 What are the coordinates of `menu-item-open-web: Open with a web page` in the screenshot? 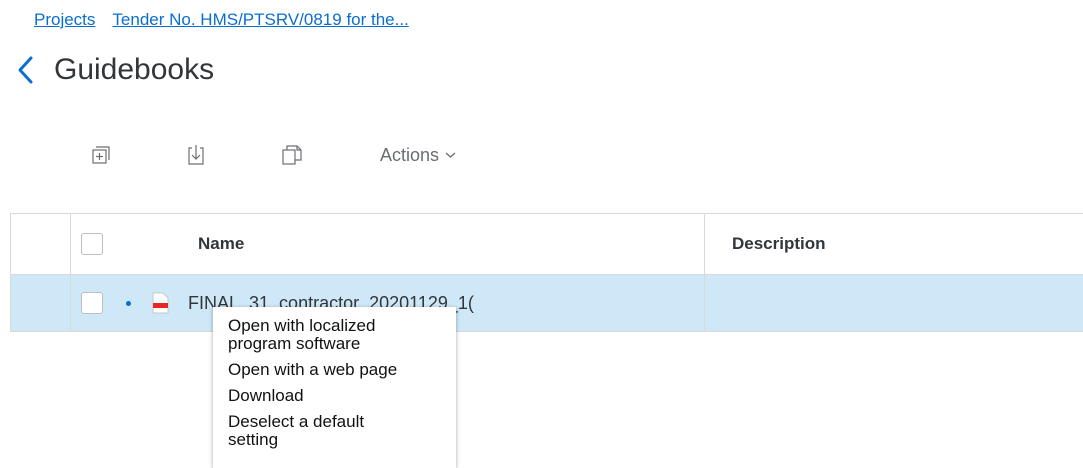 It's located at (342, 370).